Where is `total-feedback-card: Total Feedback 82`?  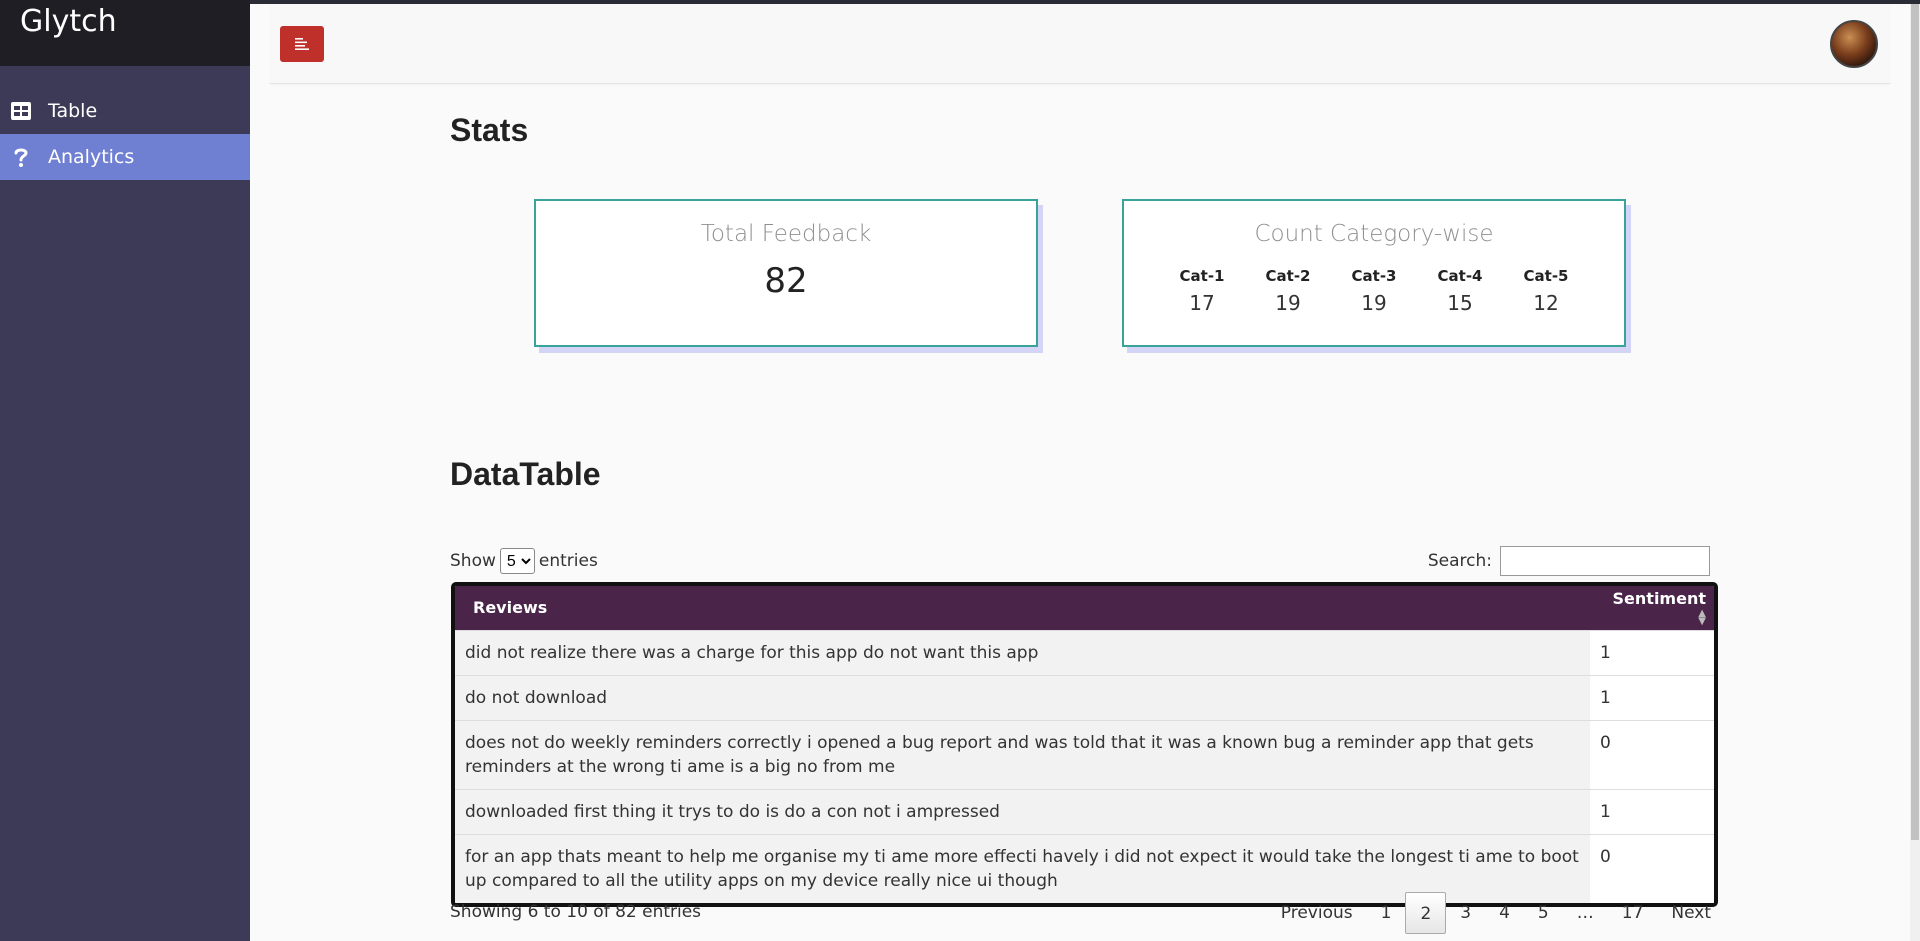 total-feedback-card: Total Feedback 82 is located at coordinates (786, 273).